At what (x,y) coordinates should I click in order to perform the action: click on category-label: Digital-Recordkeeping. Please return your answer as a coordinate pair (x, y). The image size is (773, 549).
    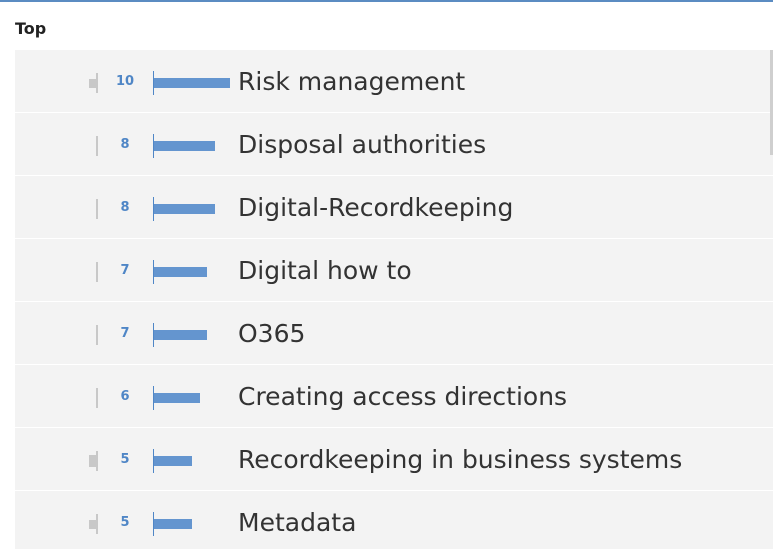
    Looking at the image, I should click on (375, 208).